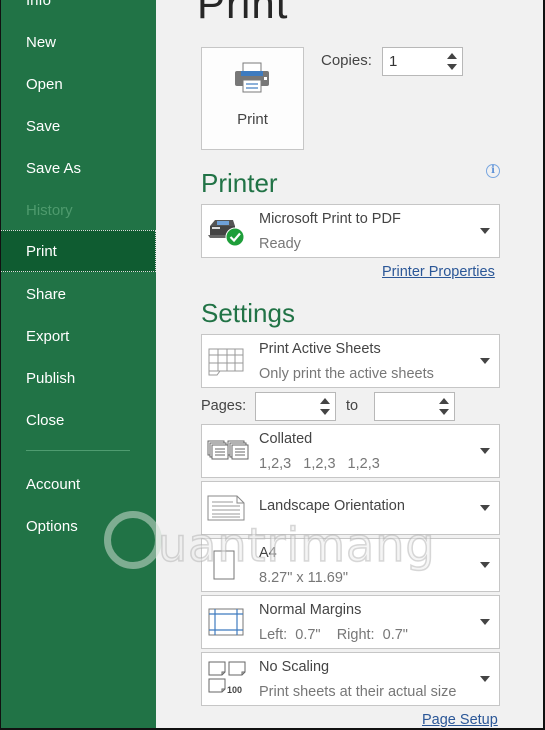 This screenshot has width=545, height=730. What do you see at coordinates (330, 219) in the screenshot?
I see `printer-name: Microsoft Print to PDF` at bounding box center [330, 219].